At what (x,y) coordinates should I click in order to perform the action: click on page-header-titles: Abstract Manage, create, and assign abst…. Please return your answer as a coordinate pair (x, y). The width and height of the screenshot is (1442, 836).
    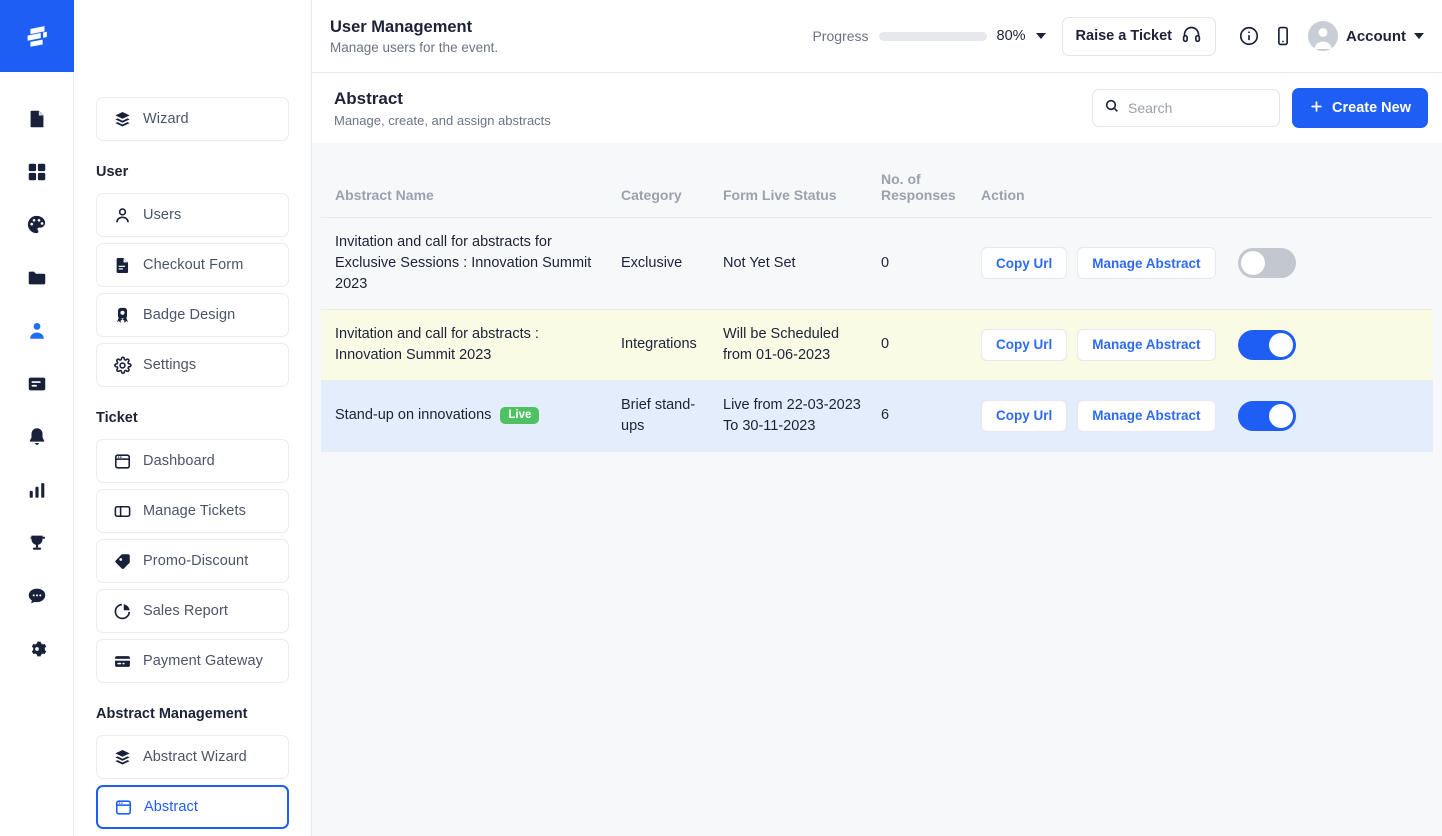
    Looking at the image, I should click on (442, 108).